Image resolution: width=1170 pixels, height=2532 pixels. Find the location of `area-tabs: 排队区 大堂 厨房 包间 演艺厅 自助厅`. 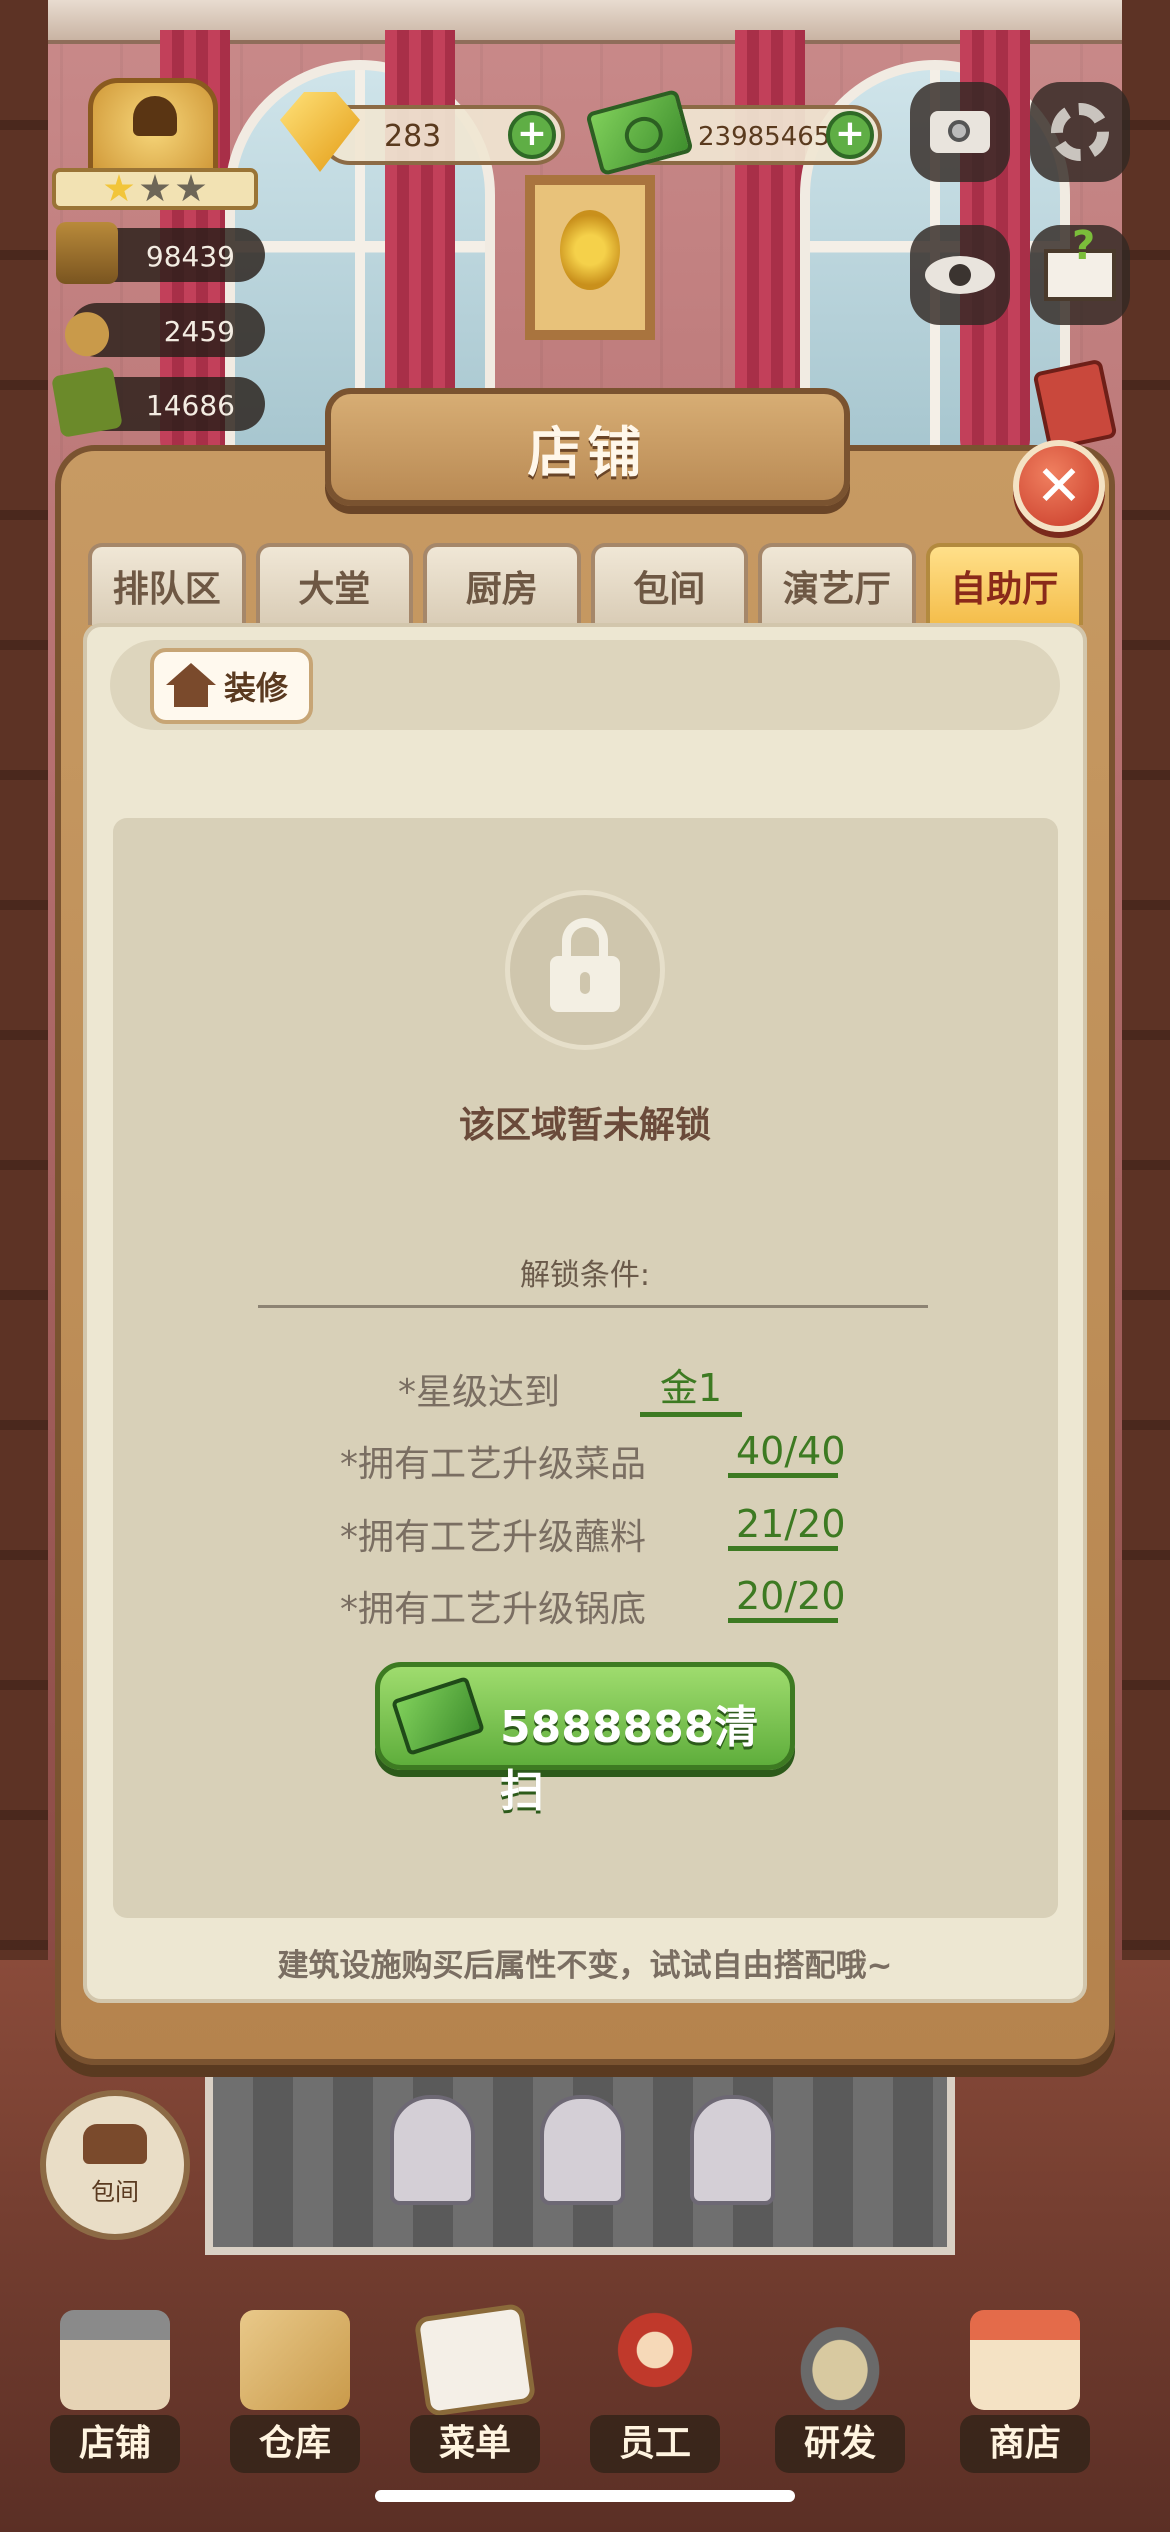

area-tabs: 排队区 大堂 厨房 包间 演艺厅 自助厅 is located at coordinates (585, 584).